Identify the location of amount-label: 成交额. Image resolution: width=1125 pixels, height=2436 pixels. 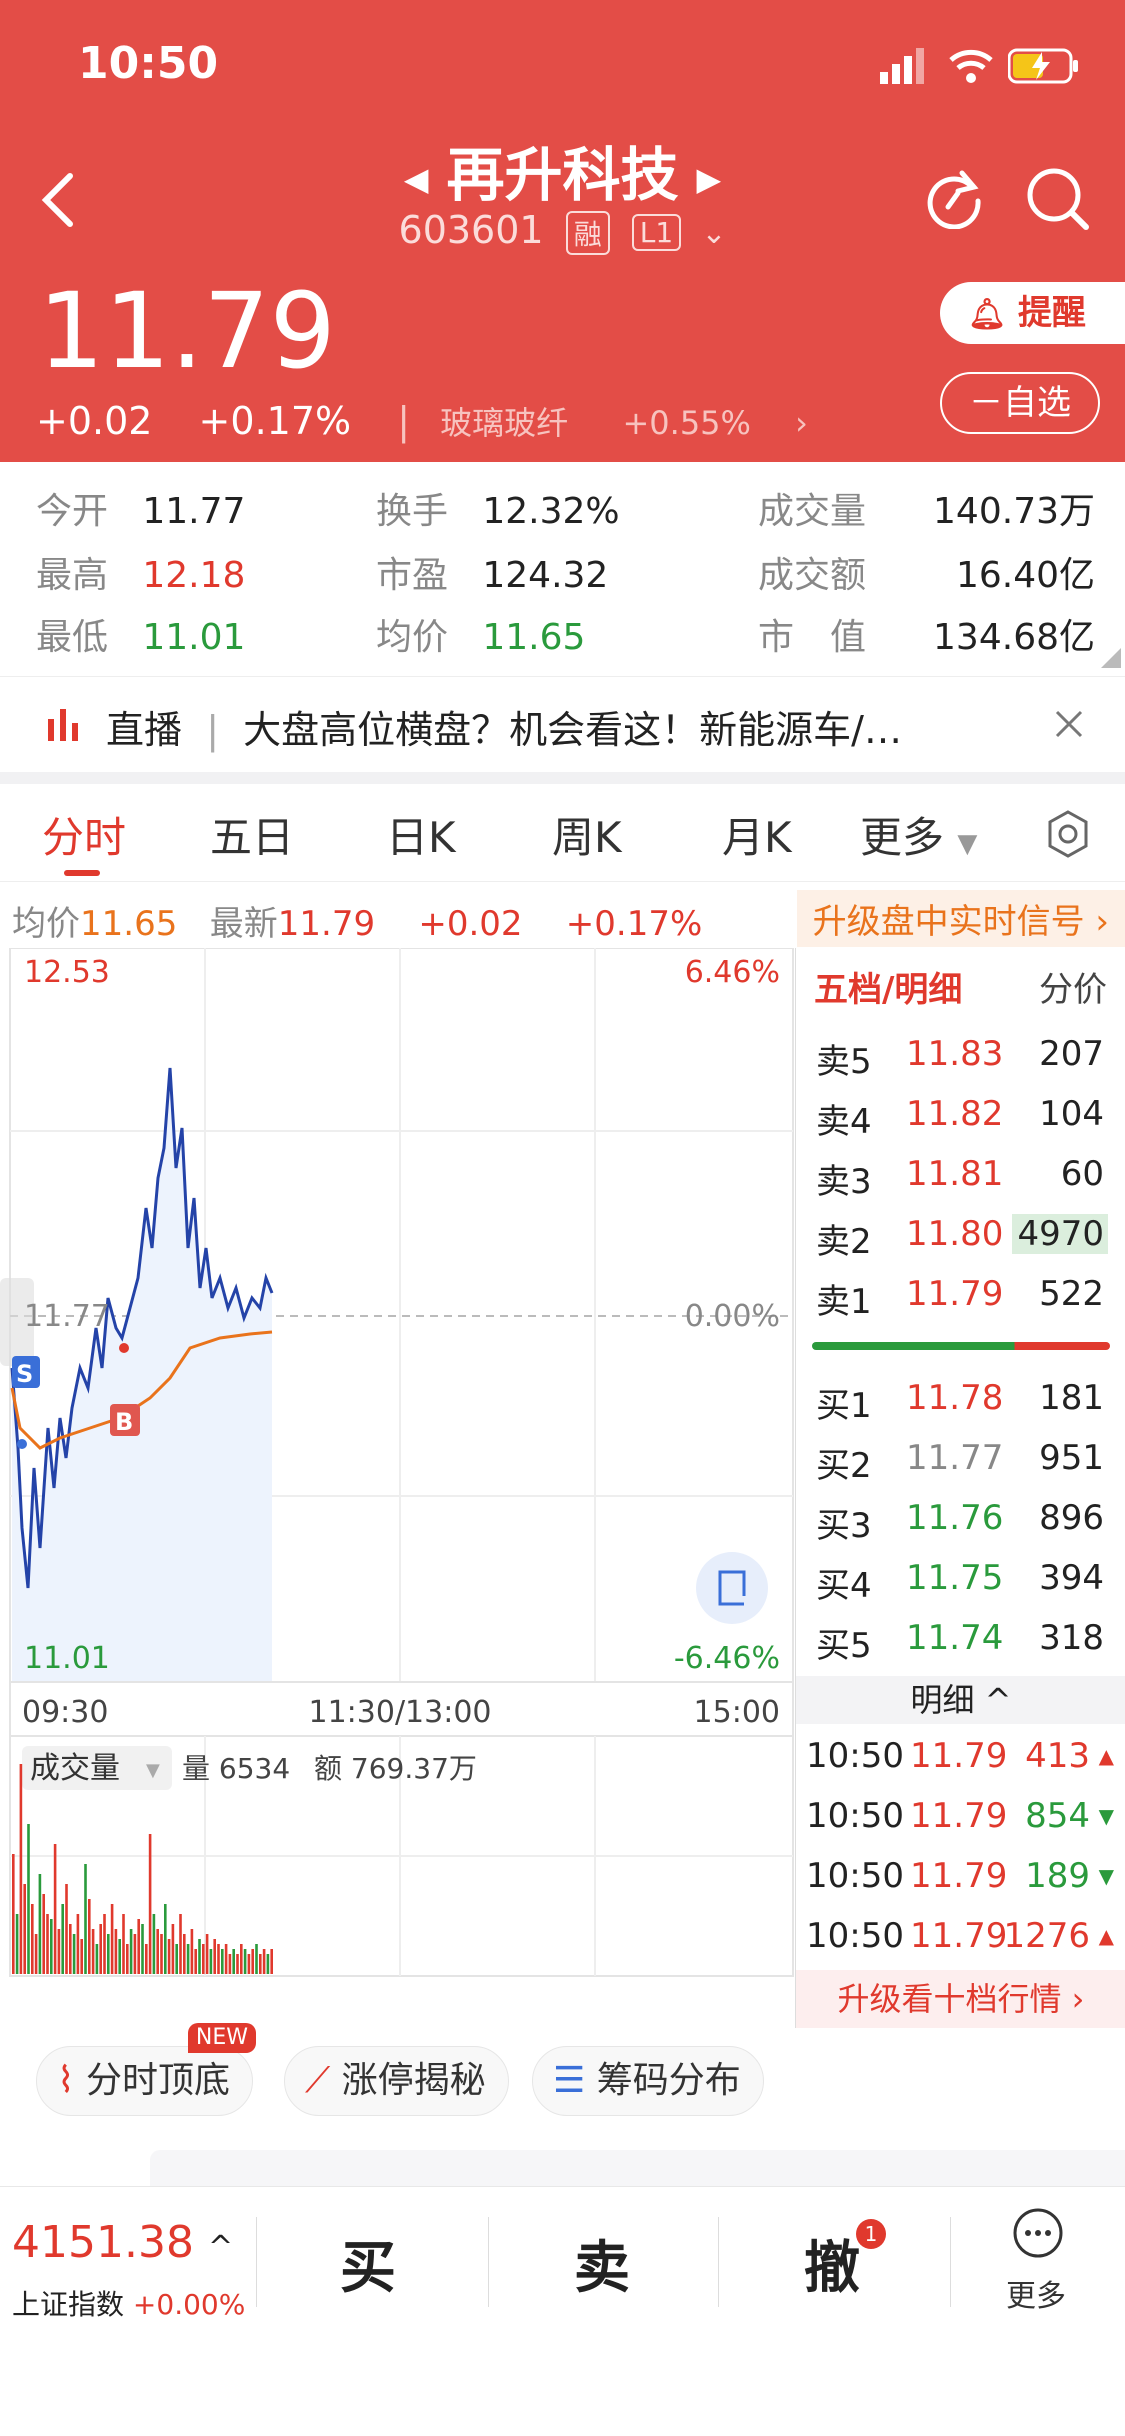
(812, 575).